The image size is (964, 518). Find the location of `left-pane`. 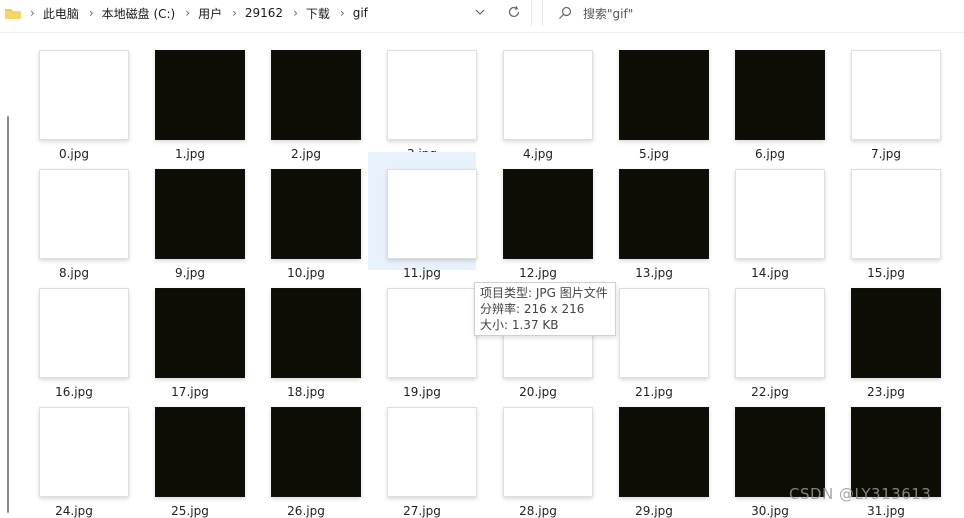

left-pane is located at coordinates (10, 273).